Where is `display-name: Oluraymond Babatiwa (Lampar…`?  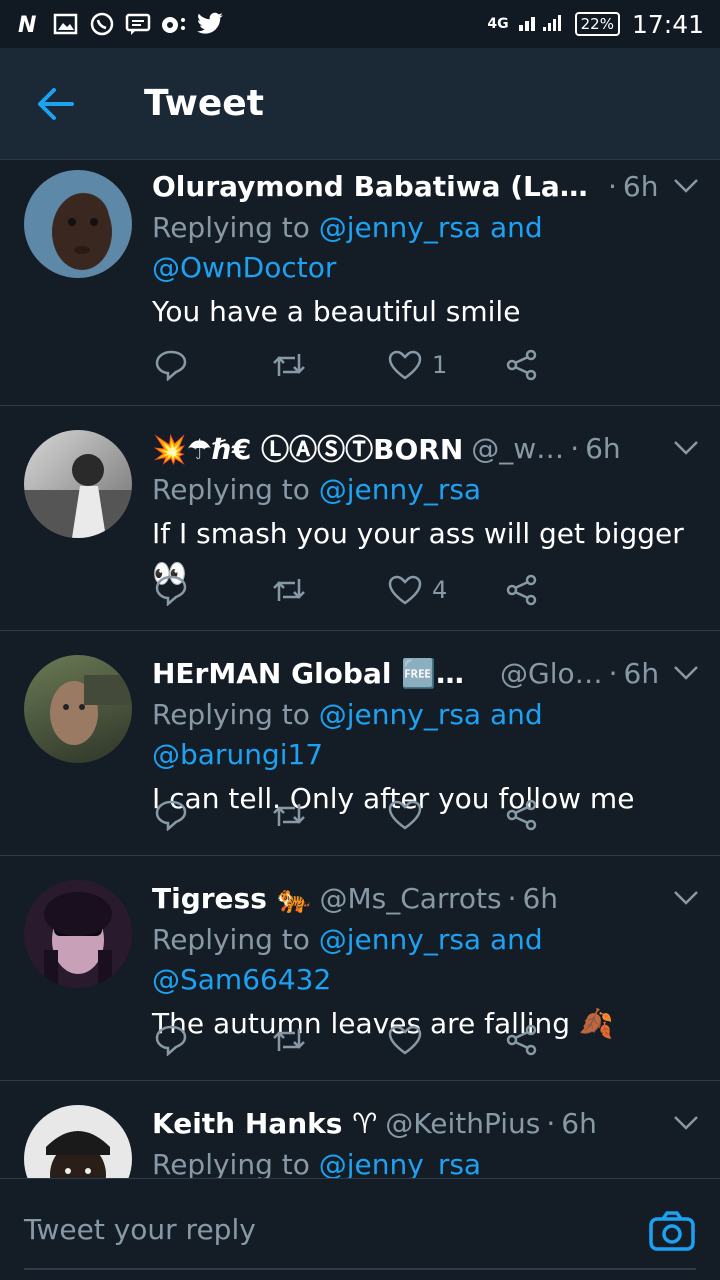
display-name: Oluraymond Babatiwa (Lampar… is located at coordinates (377, 186).